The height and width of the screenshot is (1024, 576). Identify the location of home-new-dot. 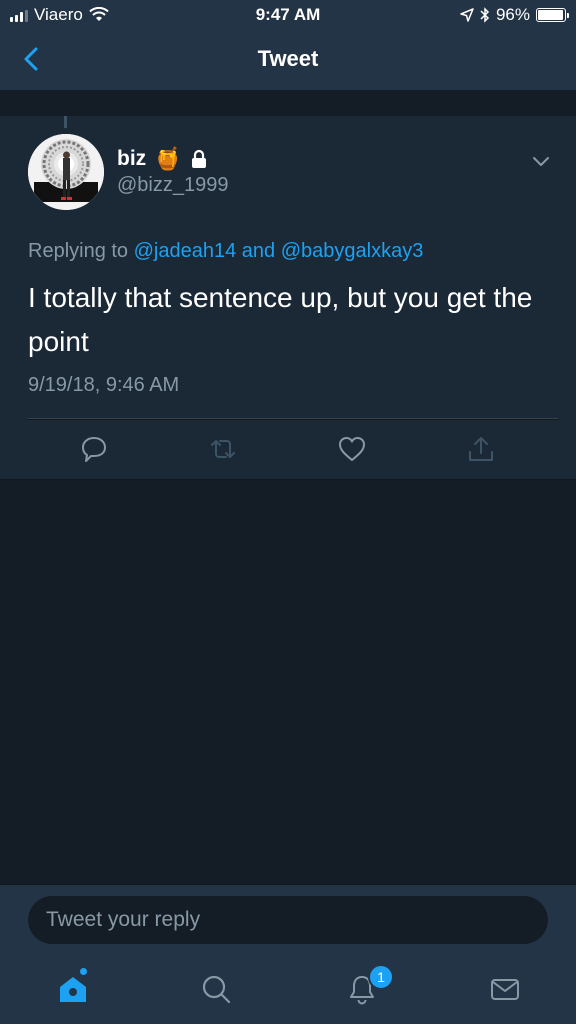
(83, 971).